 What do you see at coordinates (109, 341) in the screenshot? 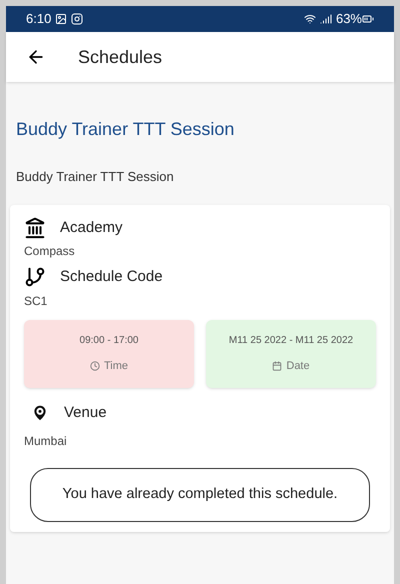
I see `tile-value: 09:00 - 17:00` at bounding box center [109, 341].